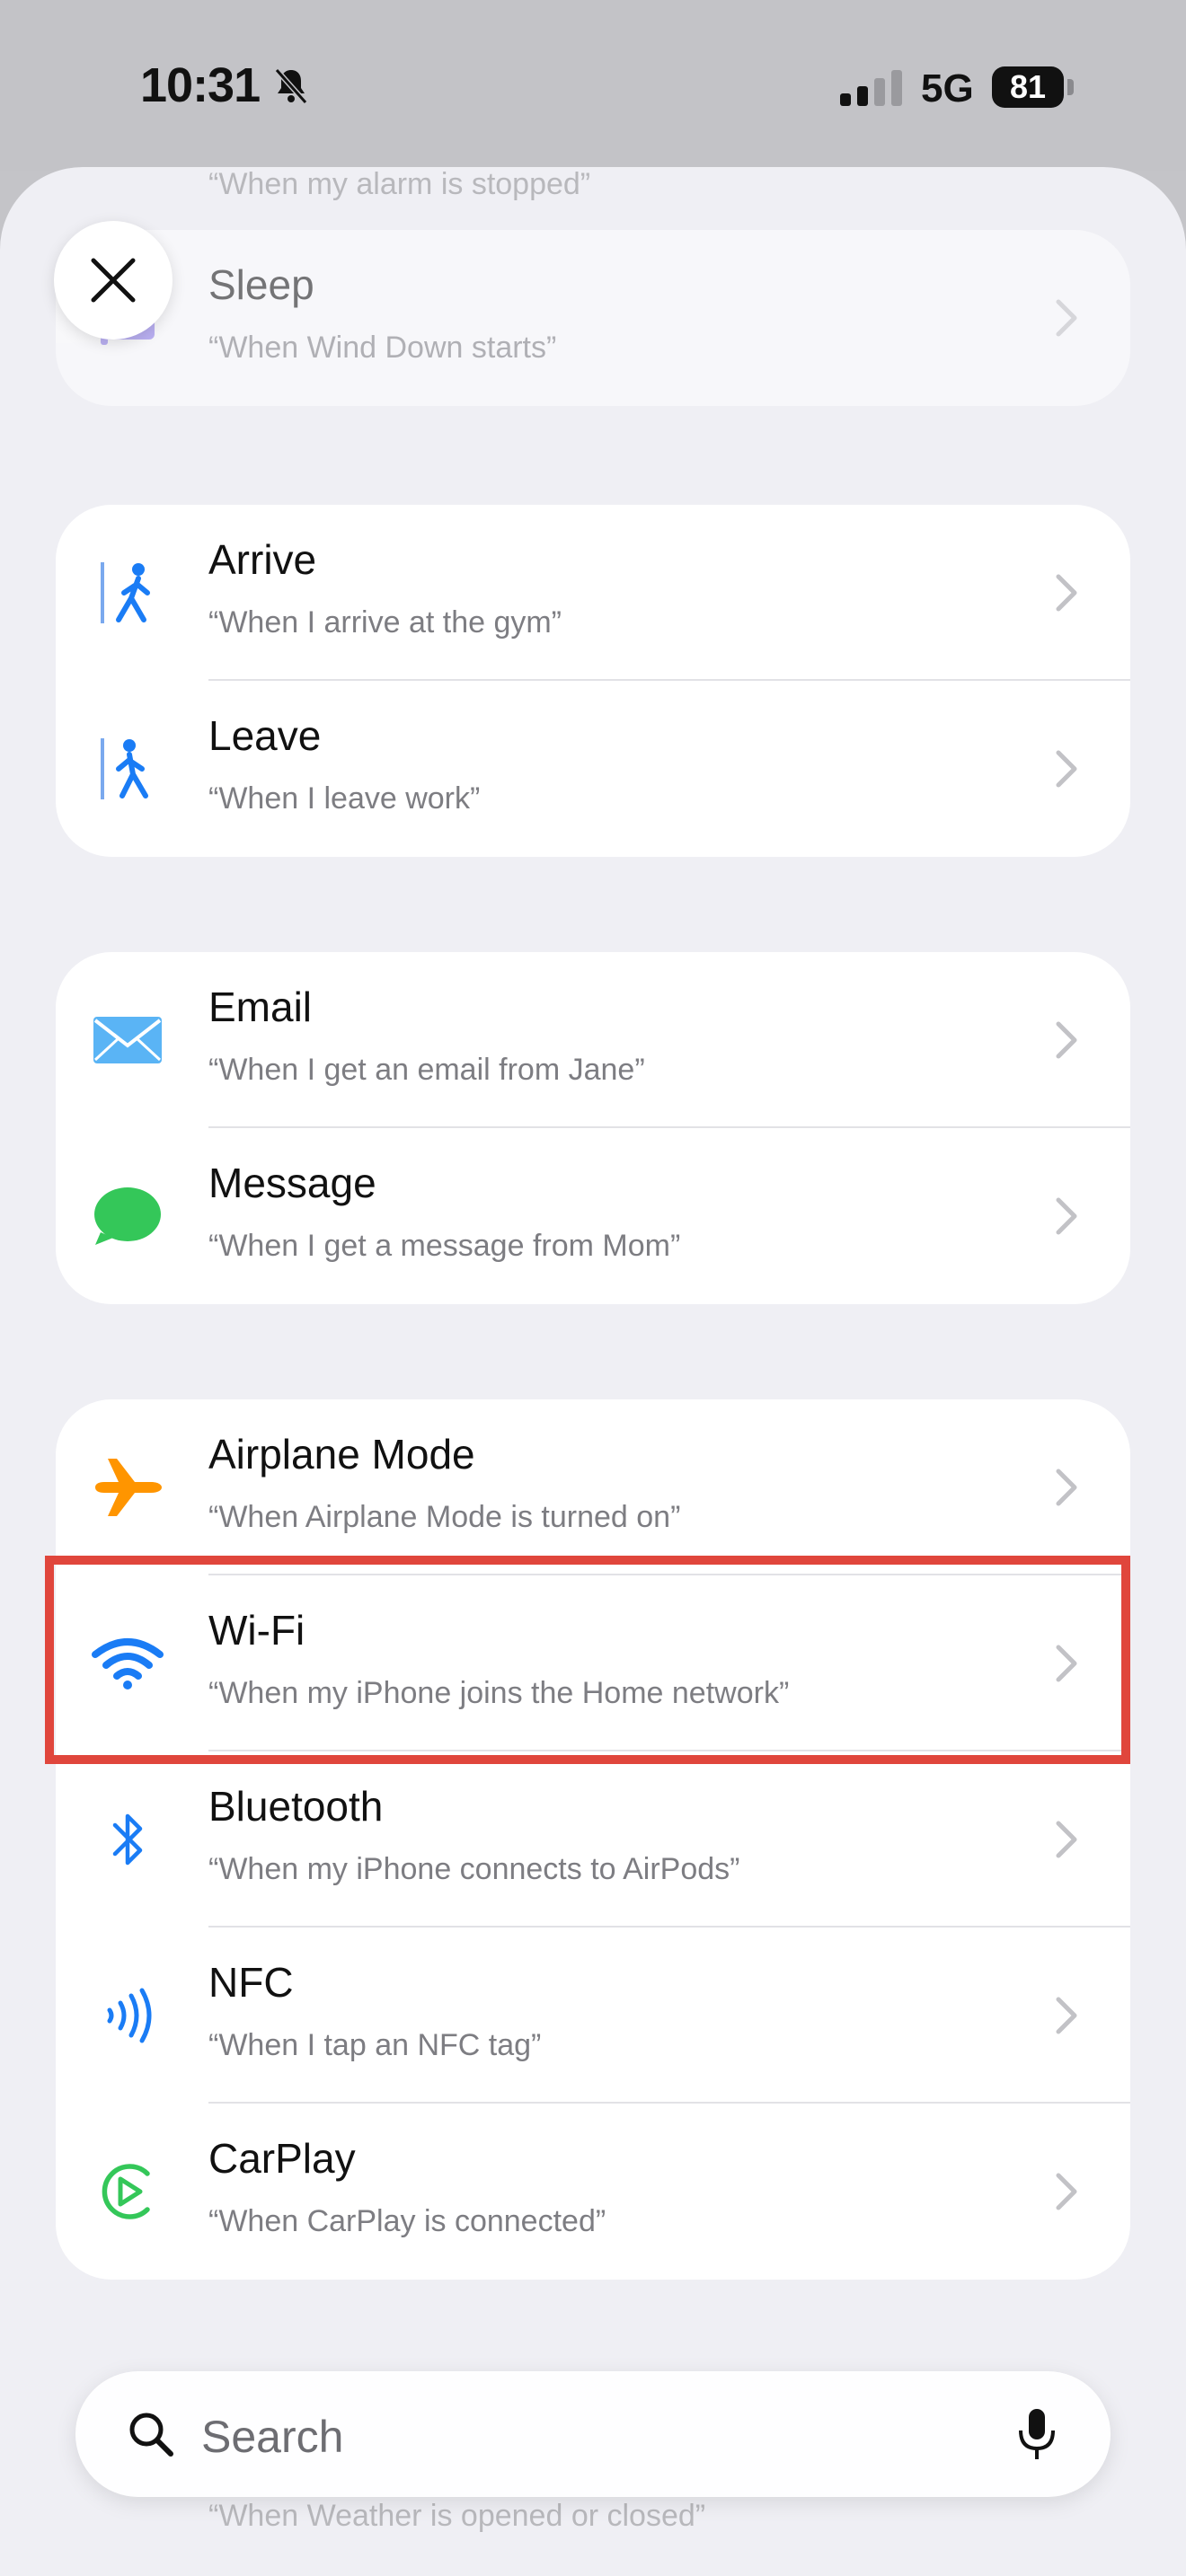 The width and height of the screenshot is (1186, 2576). What do you see at coordinates (128, 1840) in the screenshot?
I see `bluetooth-icon` at bounding box center [128, 1840].